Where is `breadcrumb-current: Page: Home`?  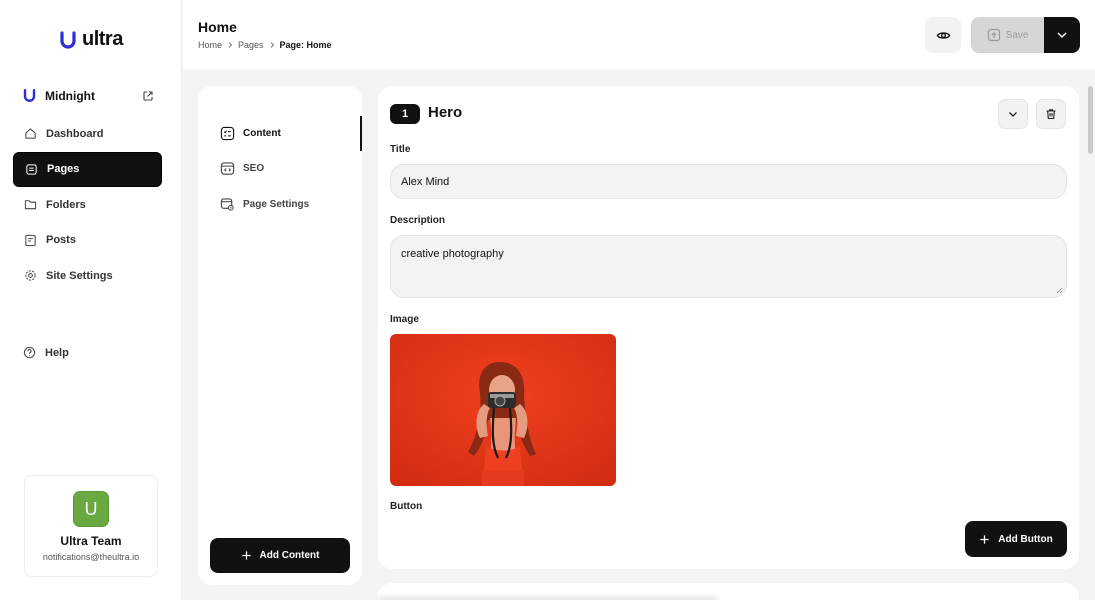
breadcrumb-current: Page: Home is located at coordinates (305, 45).